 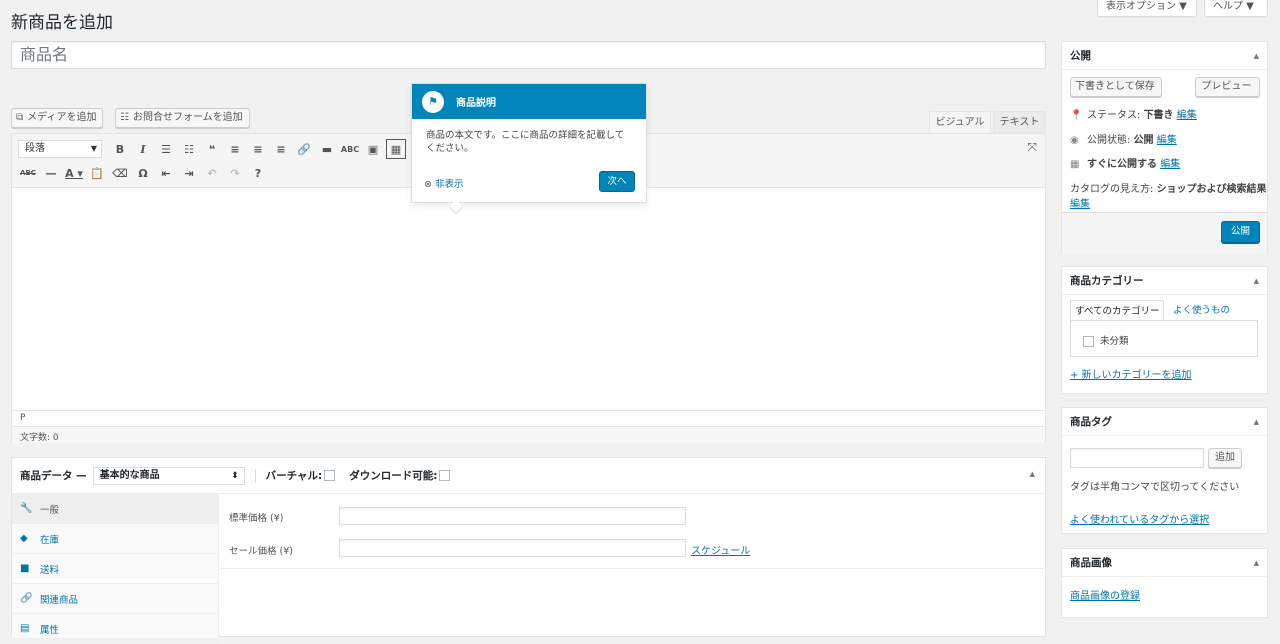 What do you see at coordinates (1227, 87) in the screenshot?
I see `preview-button: プレビュー` at bounding box center [1227, 87].